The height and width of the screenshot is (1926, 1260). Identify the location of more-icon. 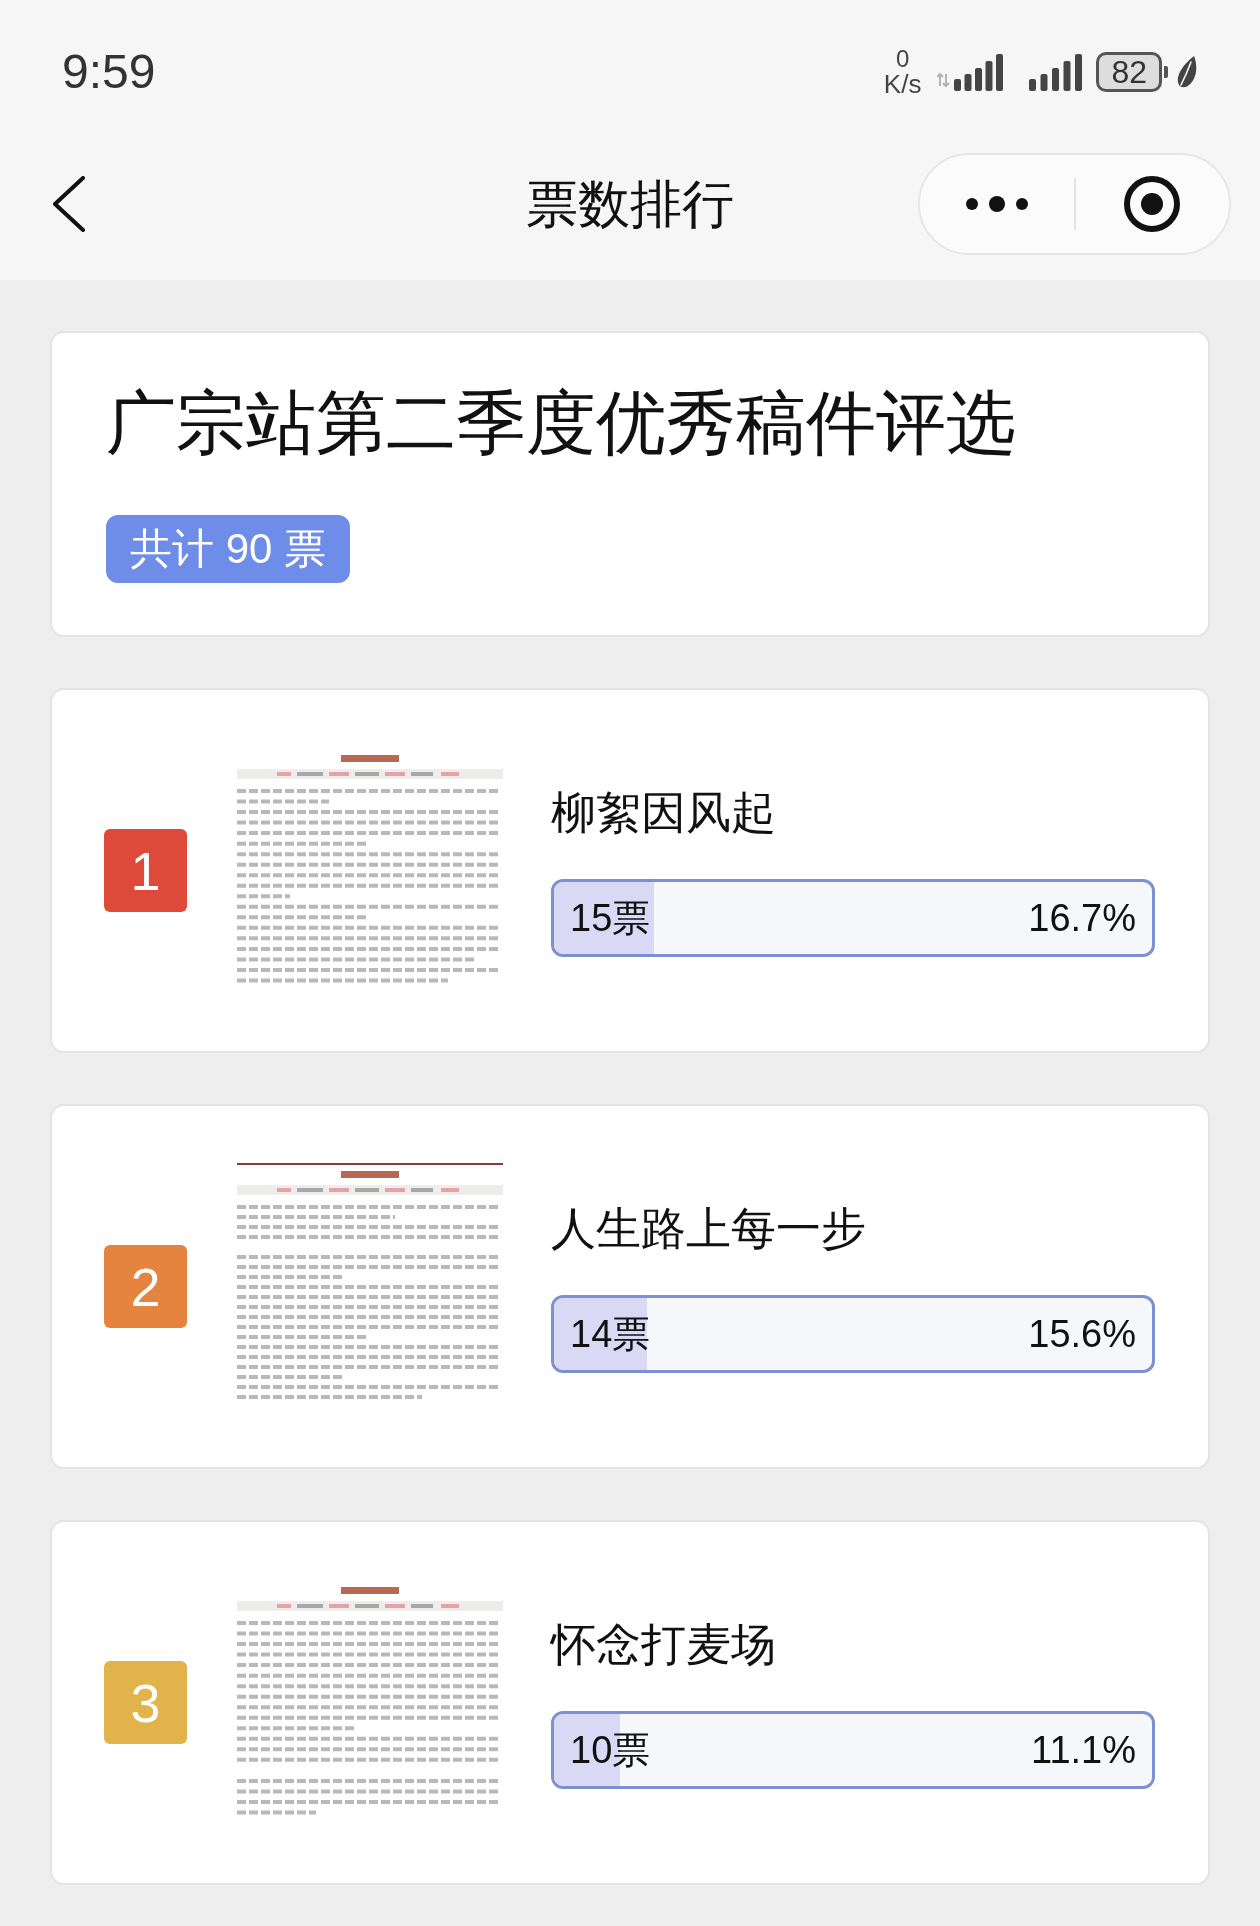
(996, 204).